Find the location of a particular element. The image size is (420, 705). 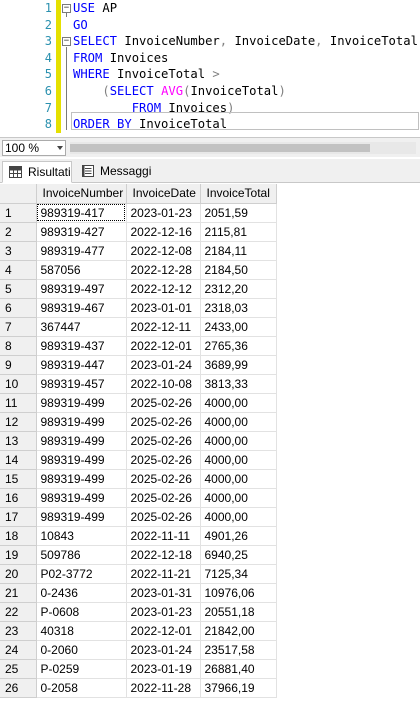

collapse-icon: − is located at coordinates (66, 42).